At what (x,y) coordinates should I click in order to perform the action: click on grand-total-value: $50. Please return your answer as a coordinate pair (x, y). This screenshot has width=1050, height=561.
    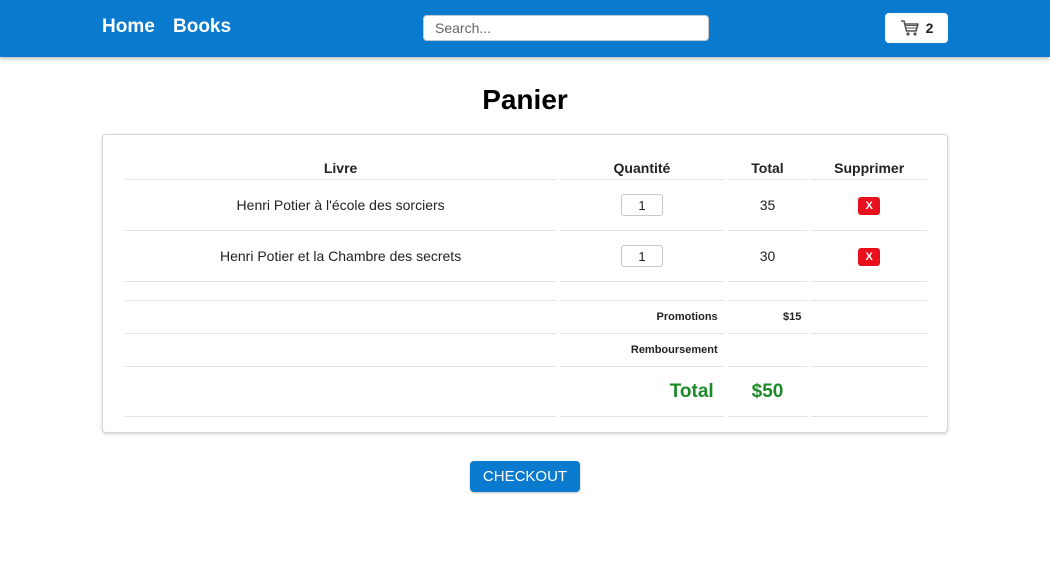
    Looking at the image, I should click on (767, 392).